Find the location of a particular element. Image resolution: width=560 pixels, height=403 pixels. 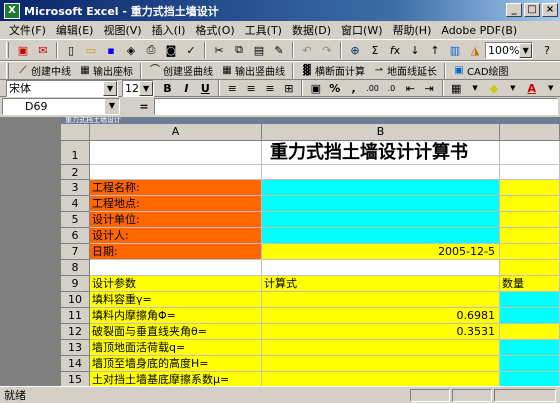

row-header: 5 is located at coordinates (75, 220).